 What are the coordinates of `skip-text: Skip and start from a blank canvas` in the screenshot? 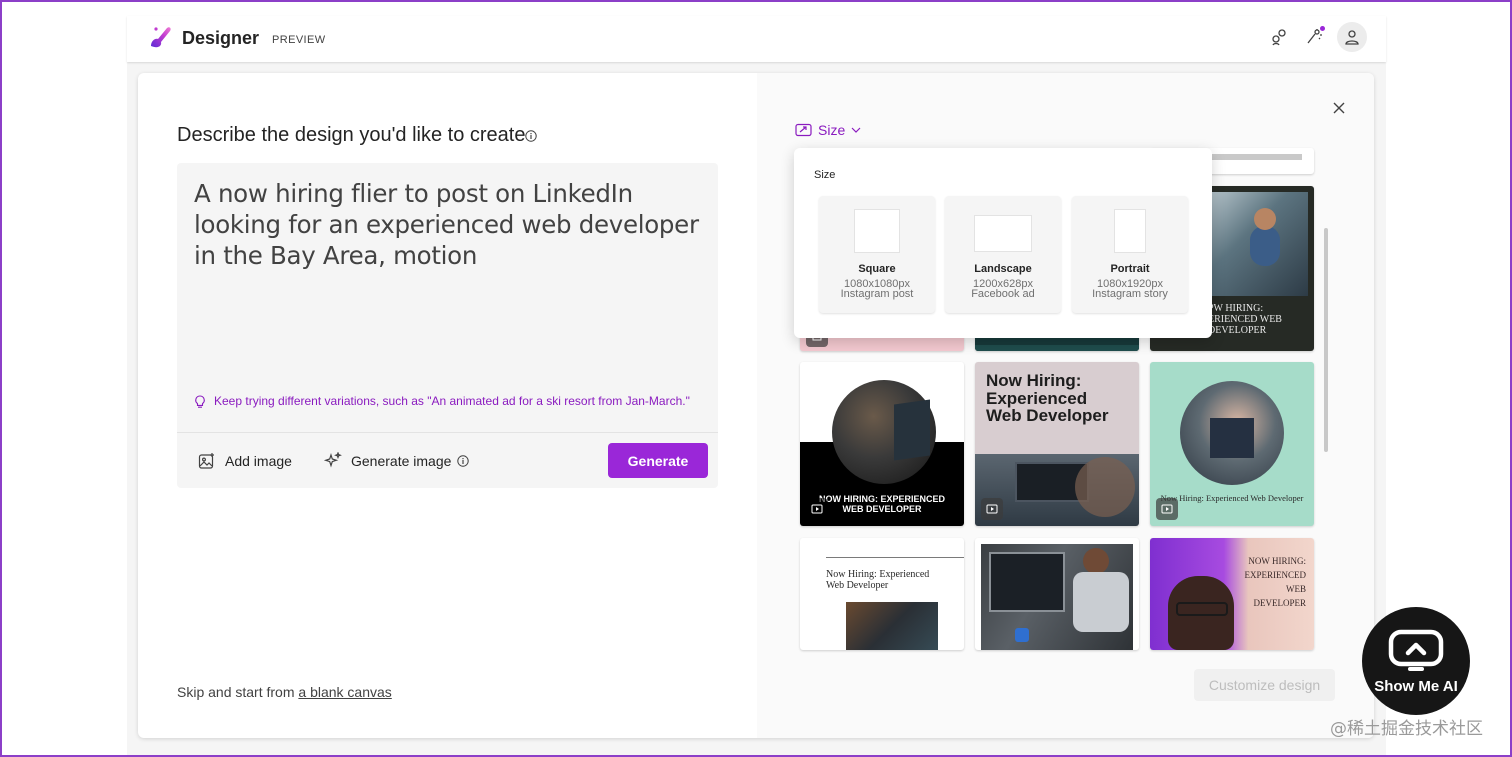 It's located at (284, 692).